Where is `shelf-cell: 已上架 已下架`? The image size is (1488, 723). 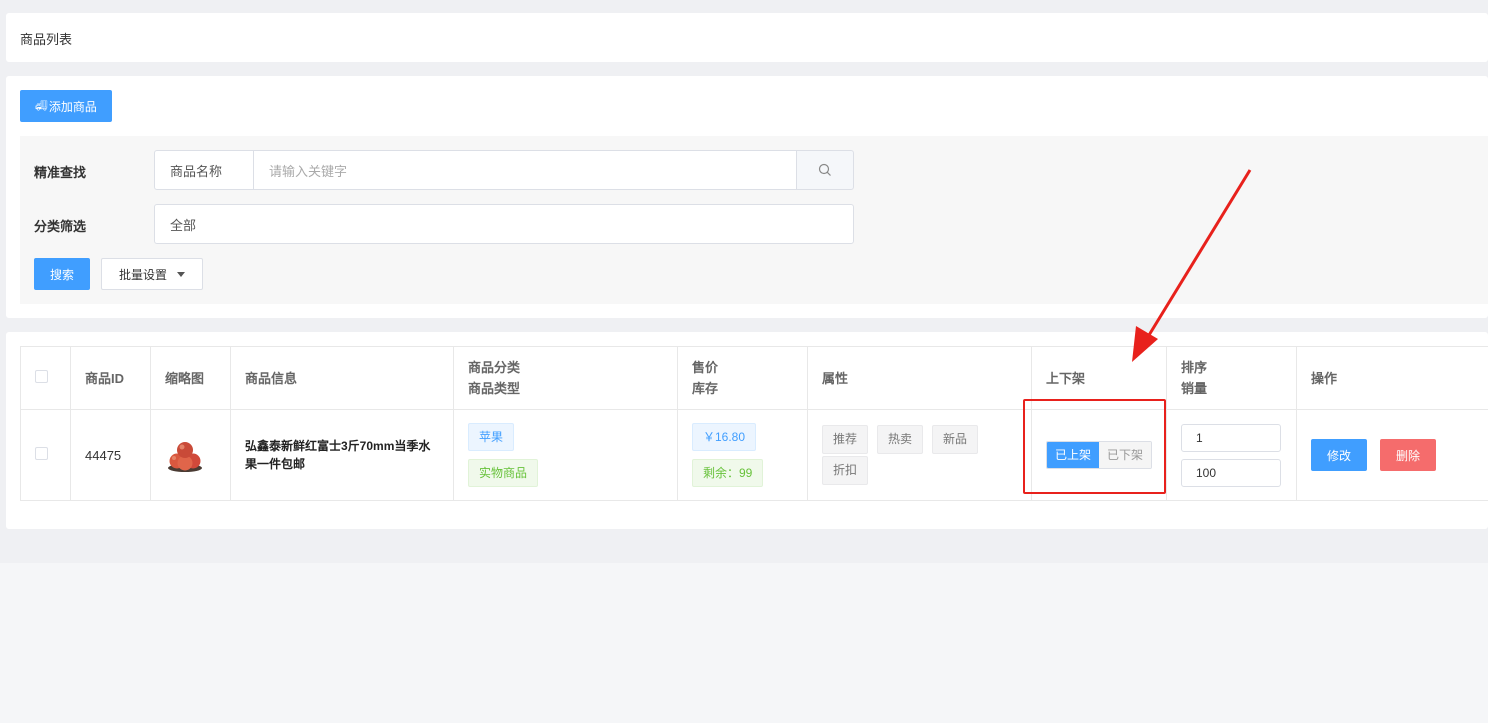 shelf-cell: 已上架 已下架 is located at coordinates (1099, 455).